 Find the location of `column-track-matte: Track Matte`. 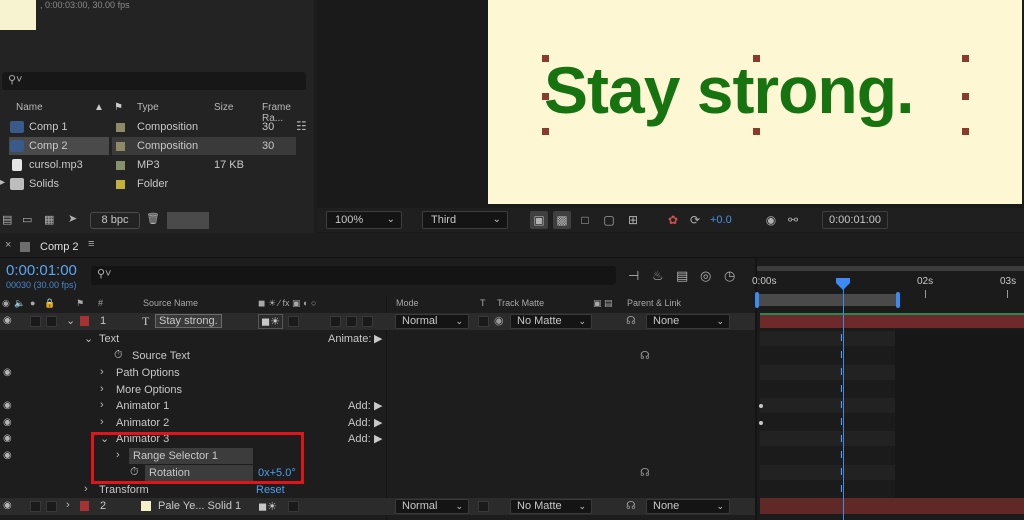

column-track-matte: Track Matte is located at coordinates (520, 303).